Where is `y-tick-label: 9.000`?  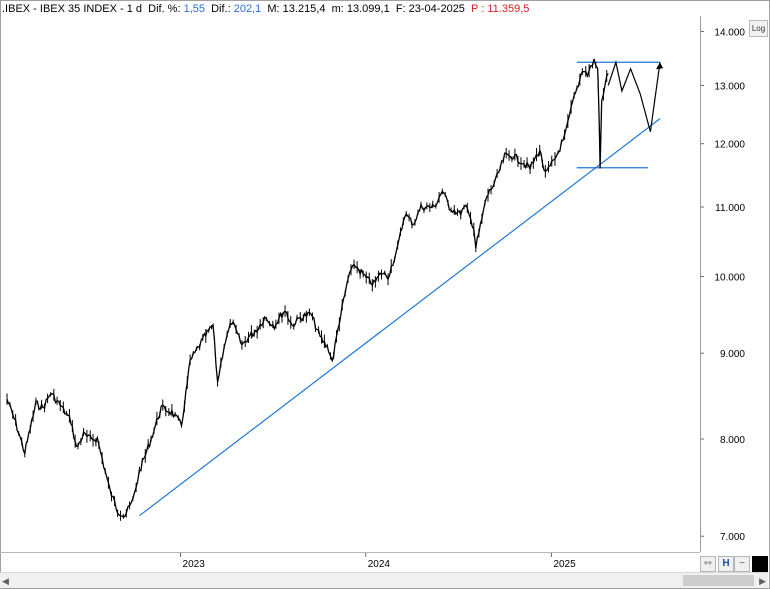 y-tick-label: 9.000 is located at coordinates (732, 354).